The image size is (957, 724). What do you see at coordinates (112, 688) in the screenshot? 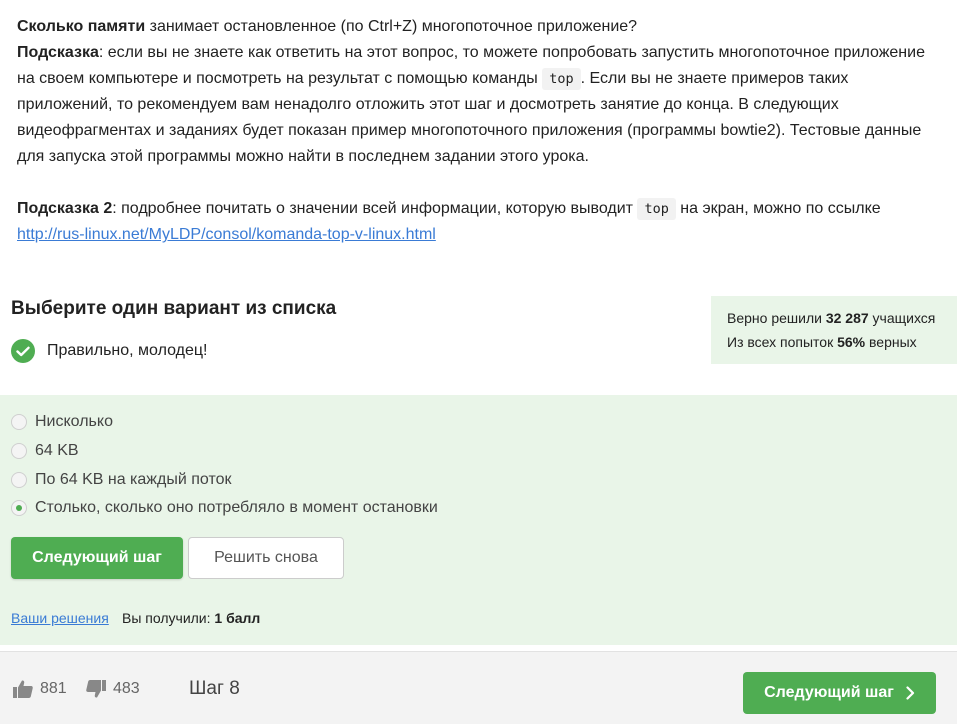
I see `dislike-button: 483` at bounding box center [112, 688].